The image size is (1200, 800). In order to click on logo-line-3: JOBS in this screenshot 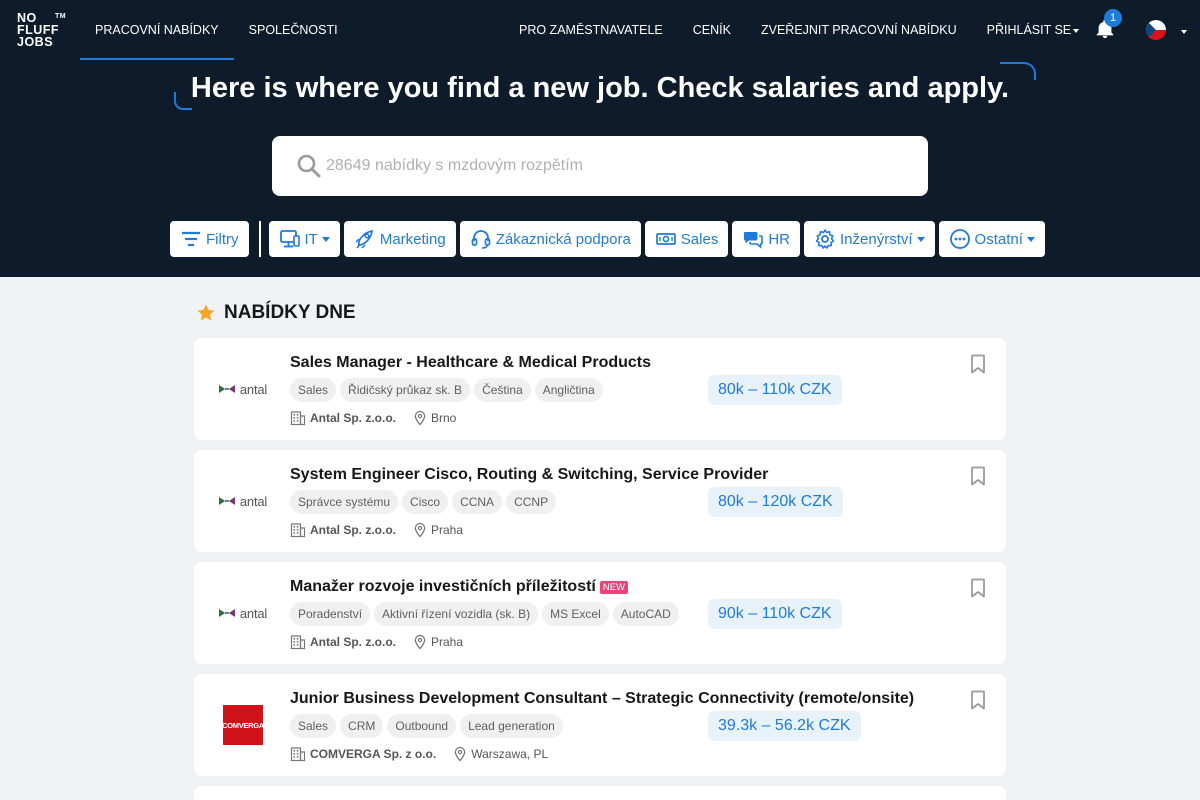, I will do `click(35, 42)`.